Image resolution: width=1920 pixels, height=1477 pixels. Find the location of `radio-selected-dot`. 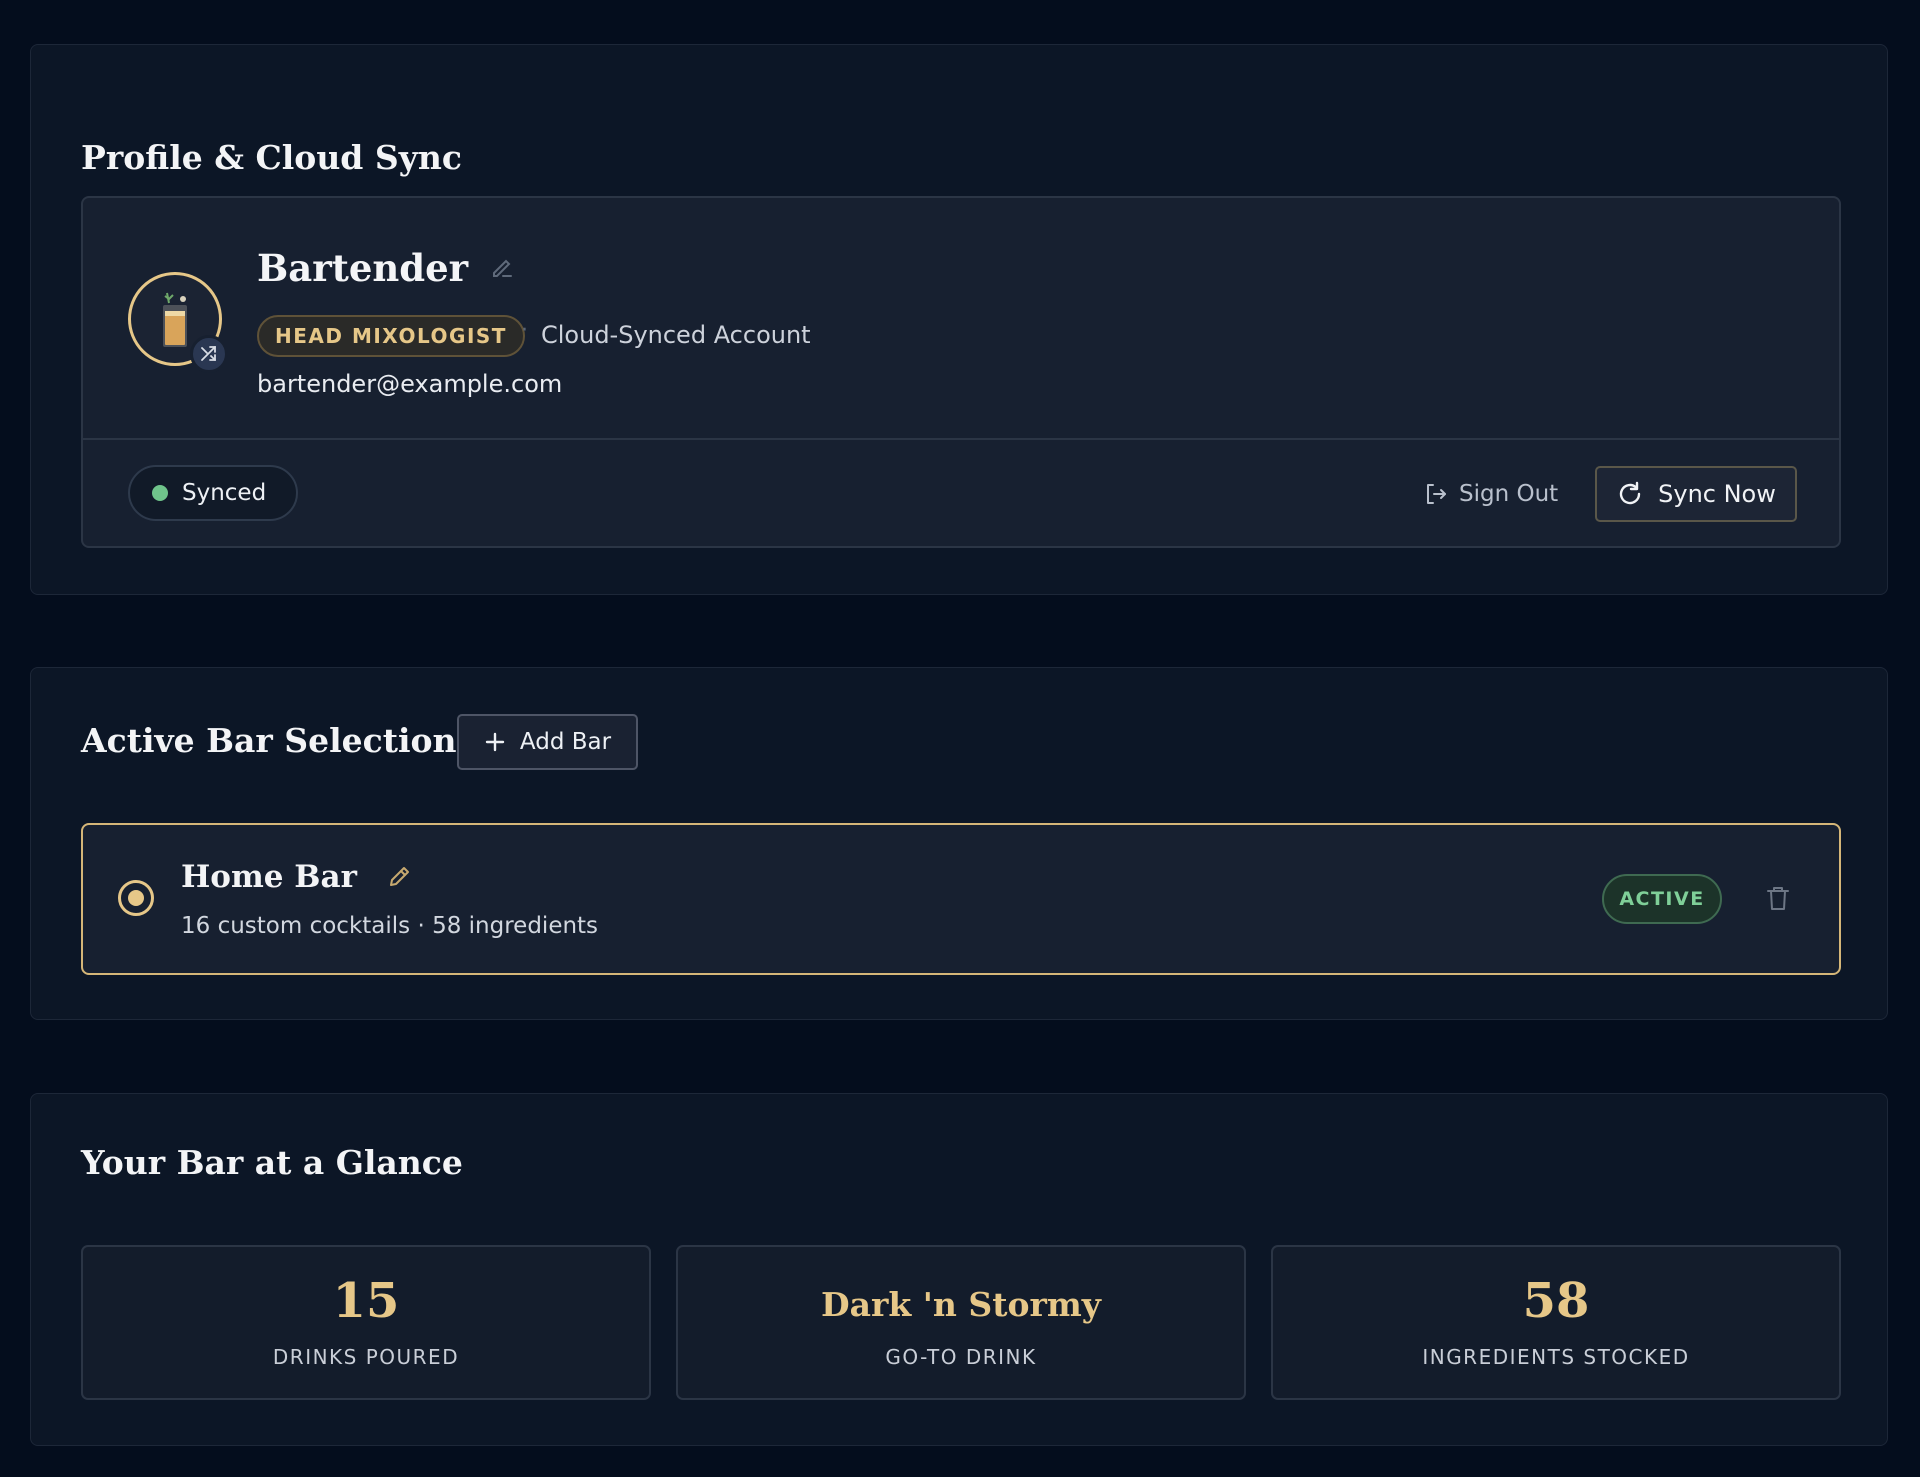

radio-selected-dot is located at coordinates (136, 898).